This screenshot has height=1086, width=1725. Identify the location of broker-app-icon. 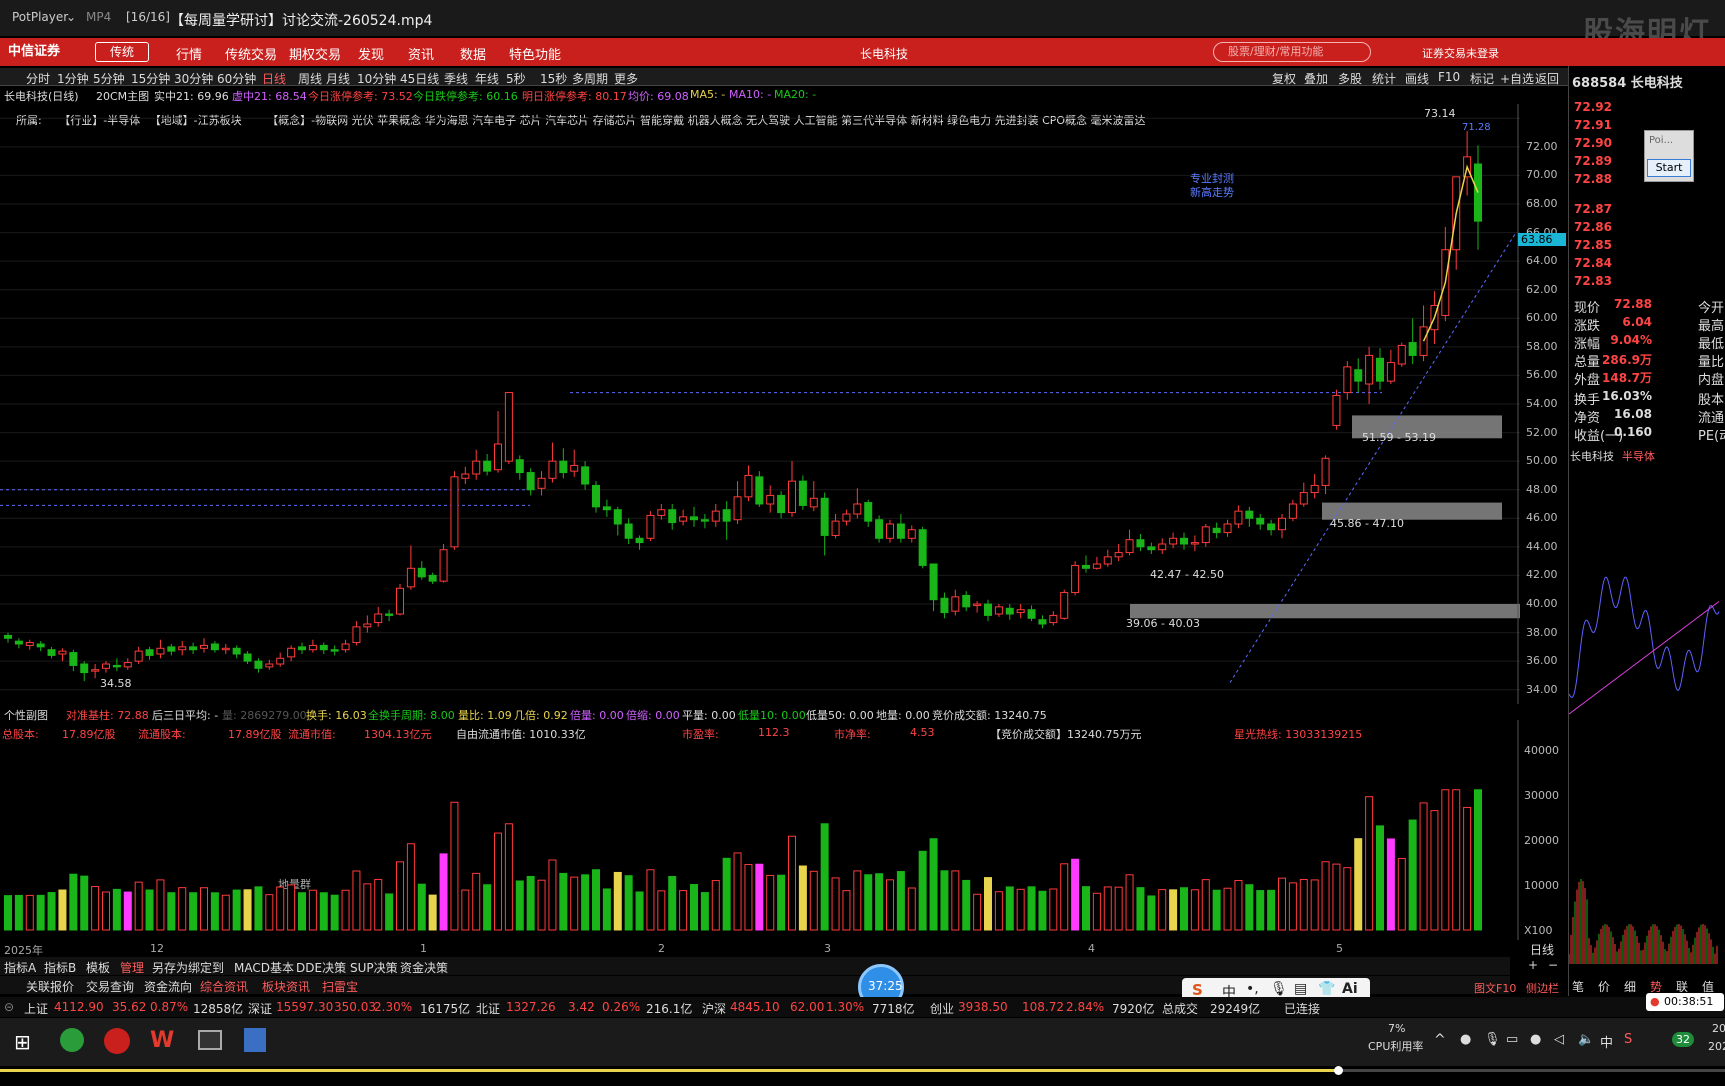
(117, 1041).